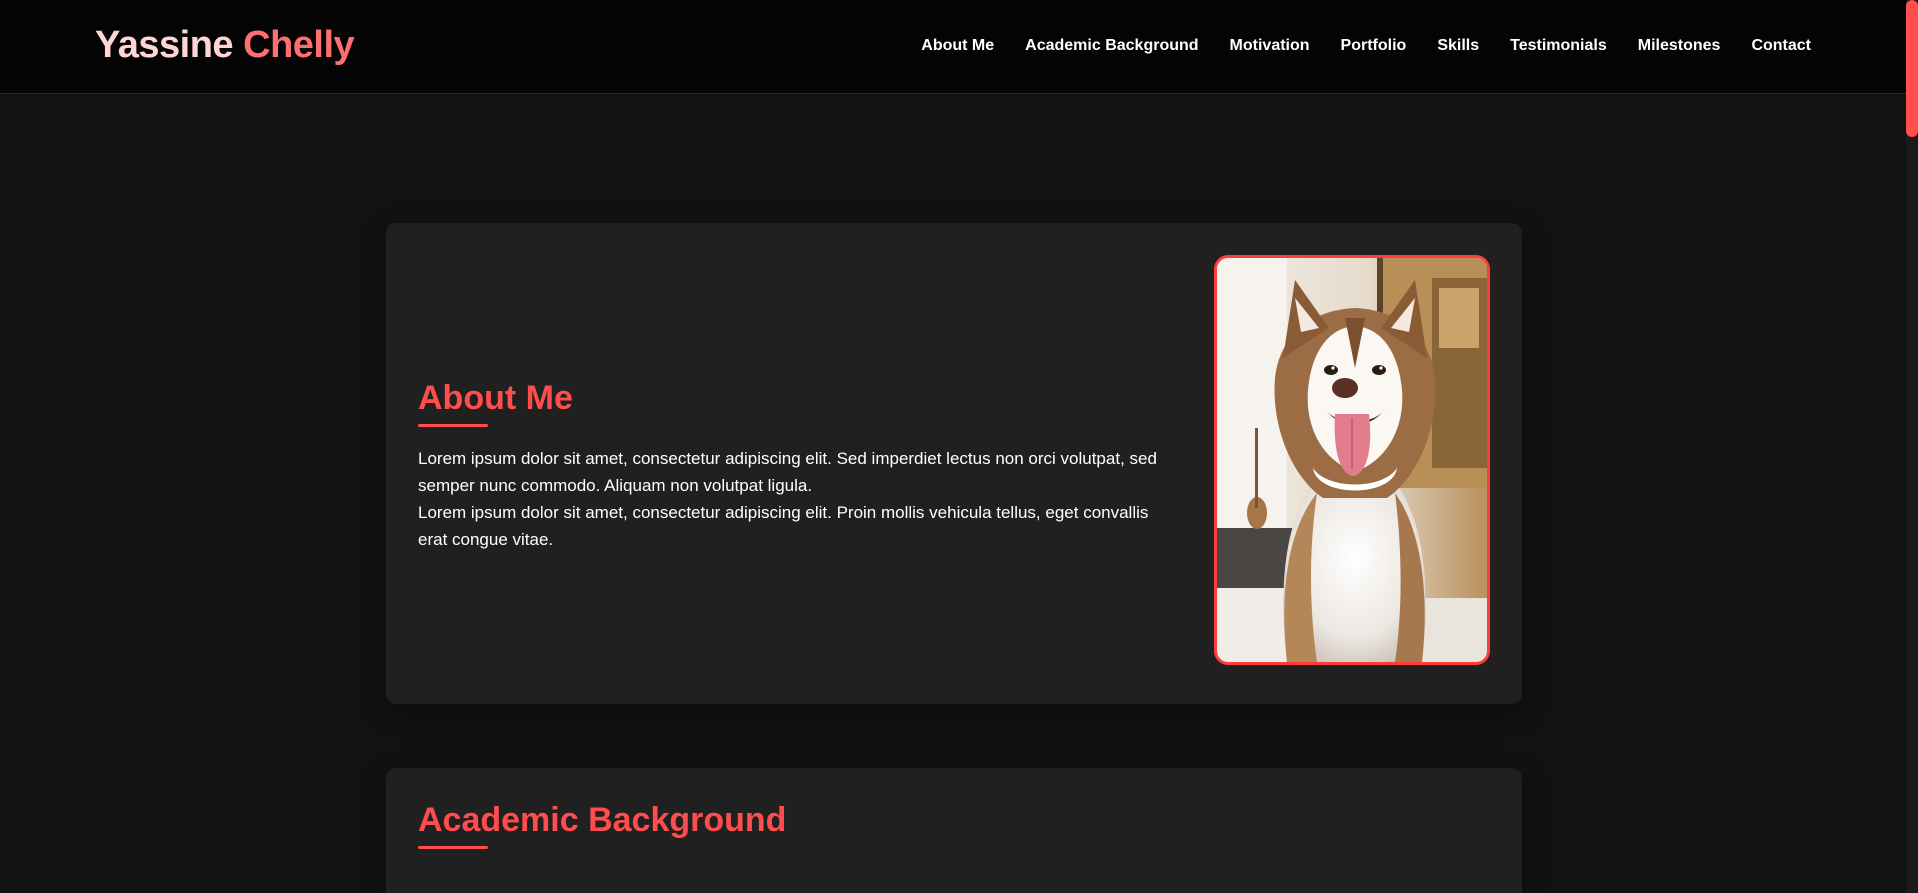 The image size is (1918, 893). Describe the element at coordinates (495, 398) in the screenshot. I see `about-me-title: About Me` at that location.